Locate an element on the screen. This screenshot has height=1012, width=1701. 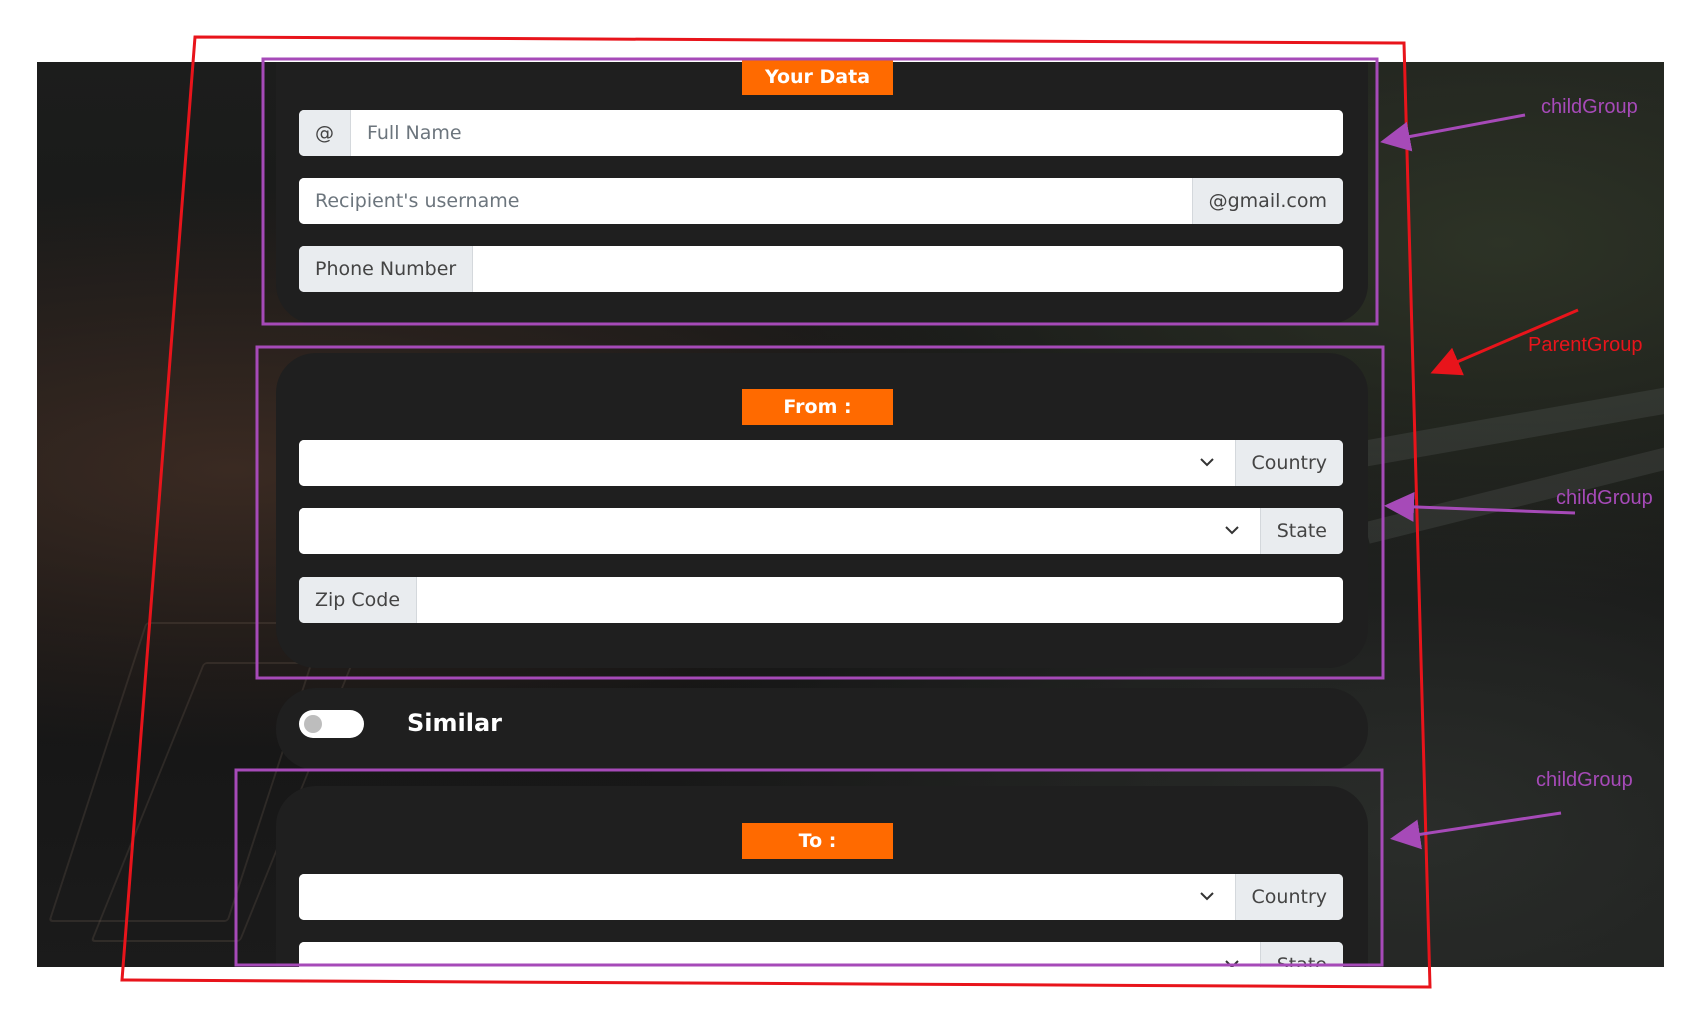
child-group-label-3: childGroup is located at coordinates (1584, 780).